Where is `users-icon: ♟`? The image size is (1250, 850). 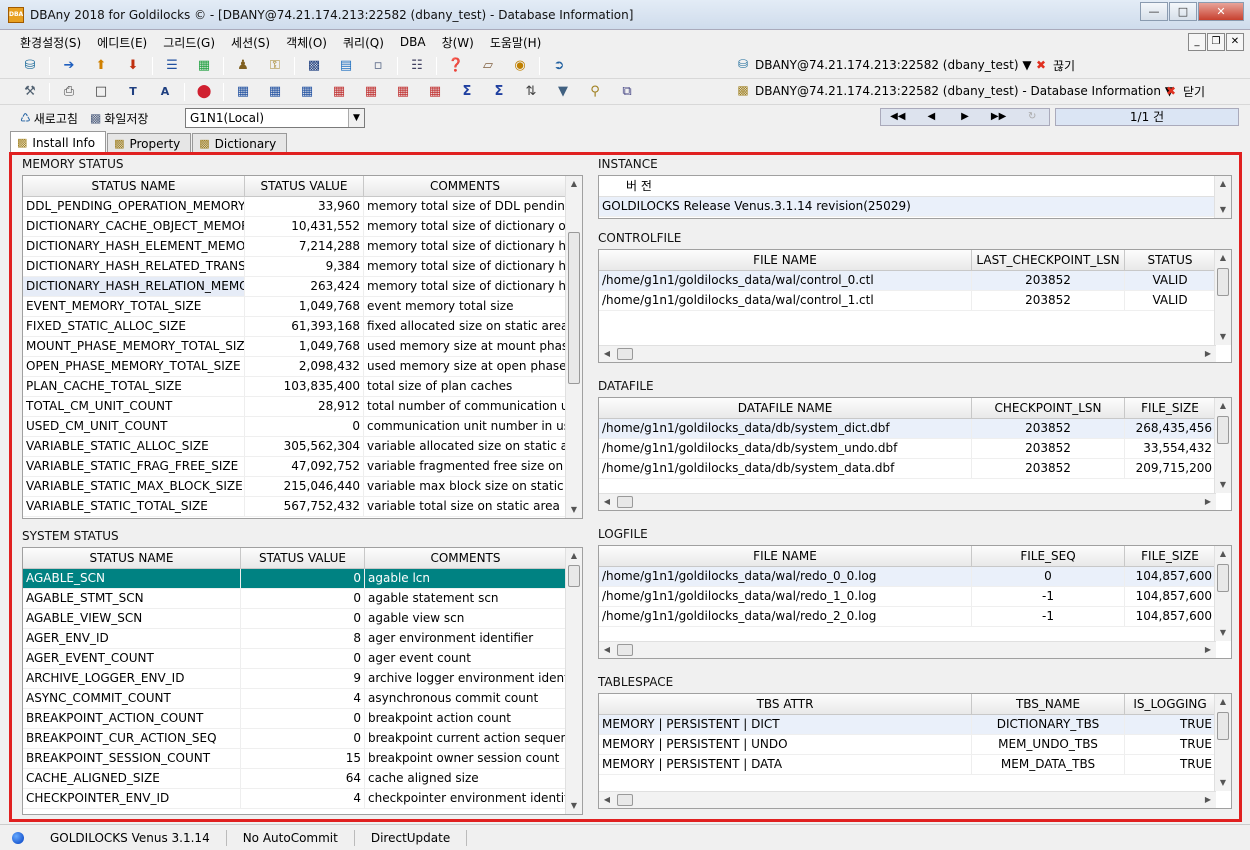 users-icon: ♟ is located at coordinates (243, 66).